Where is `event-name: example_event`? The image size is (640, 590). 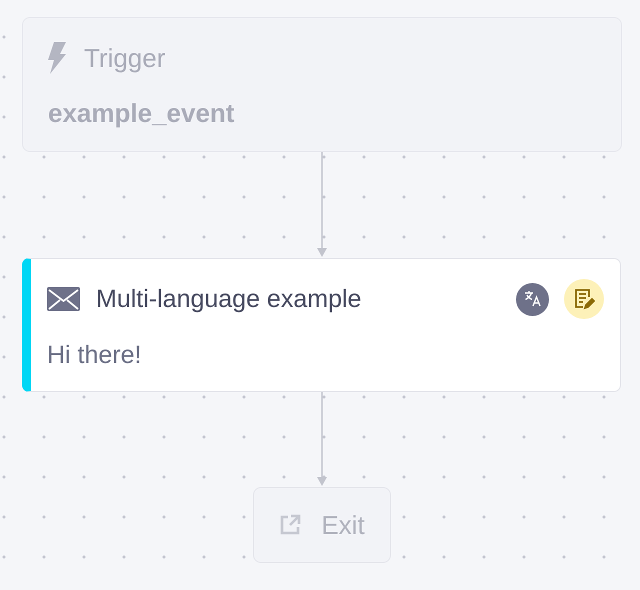 event-name: example_event is located at coordinates (142, 113).